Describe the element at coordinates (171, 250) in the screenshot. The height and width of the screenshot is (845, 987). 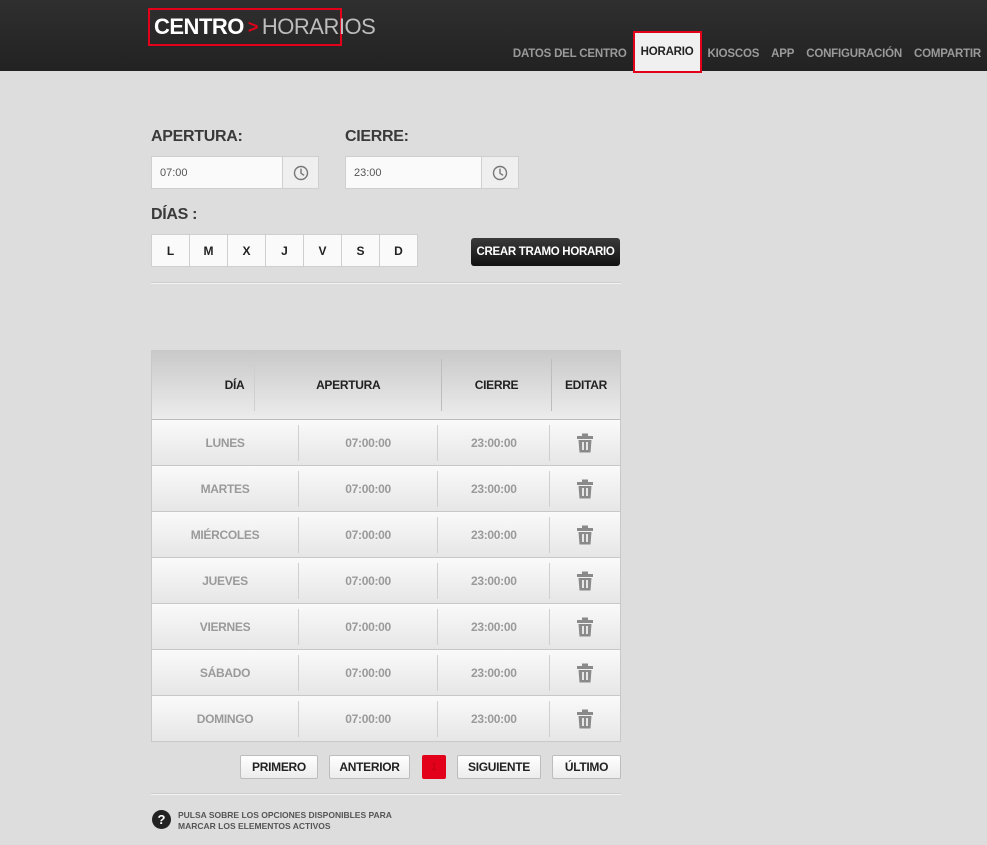
I see `day-button-l: L` at that location.